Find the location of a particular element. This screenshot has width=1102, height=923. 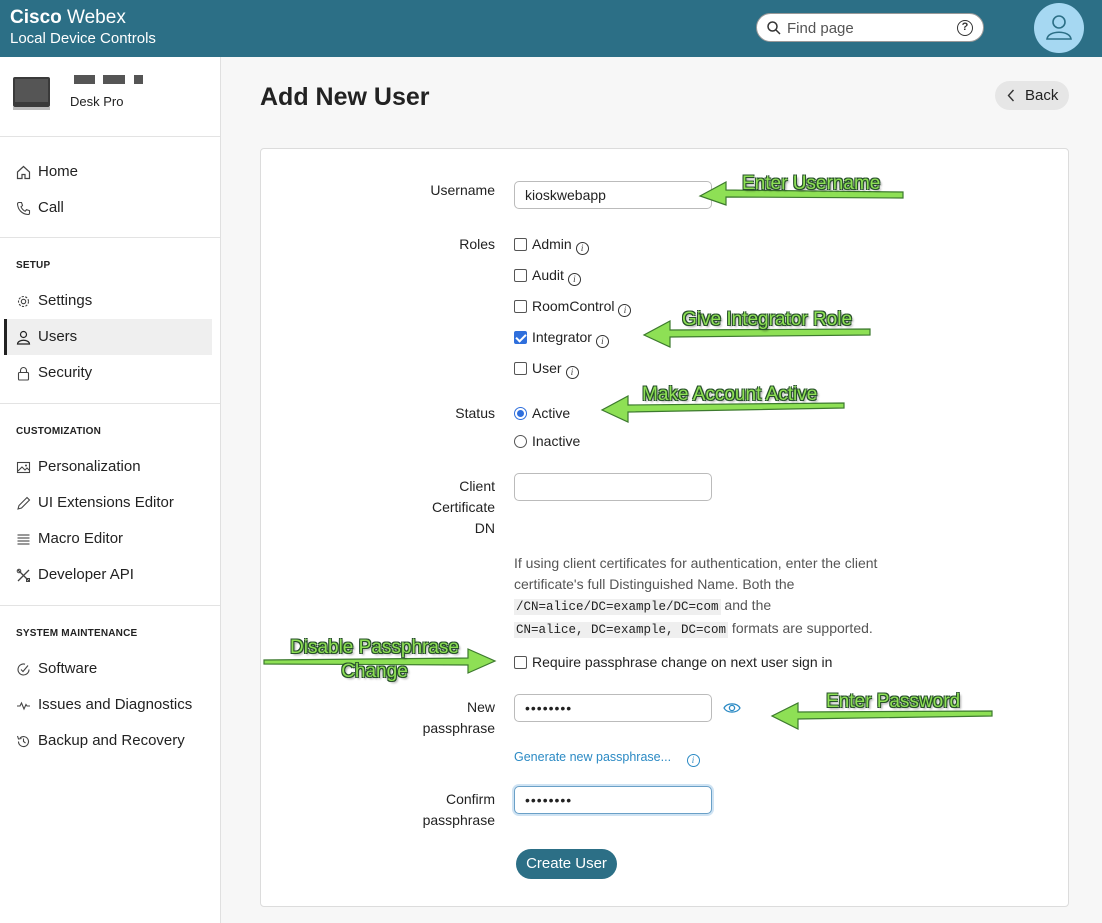

role-label: RoomControl is located at coordinates (573, 306).